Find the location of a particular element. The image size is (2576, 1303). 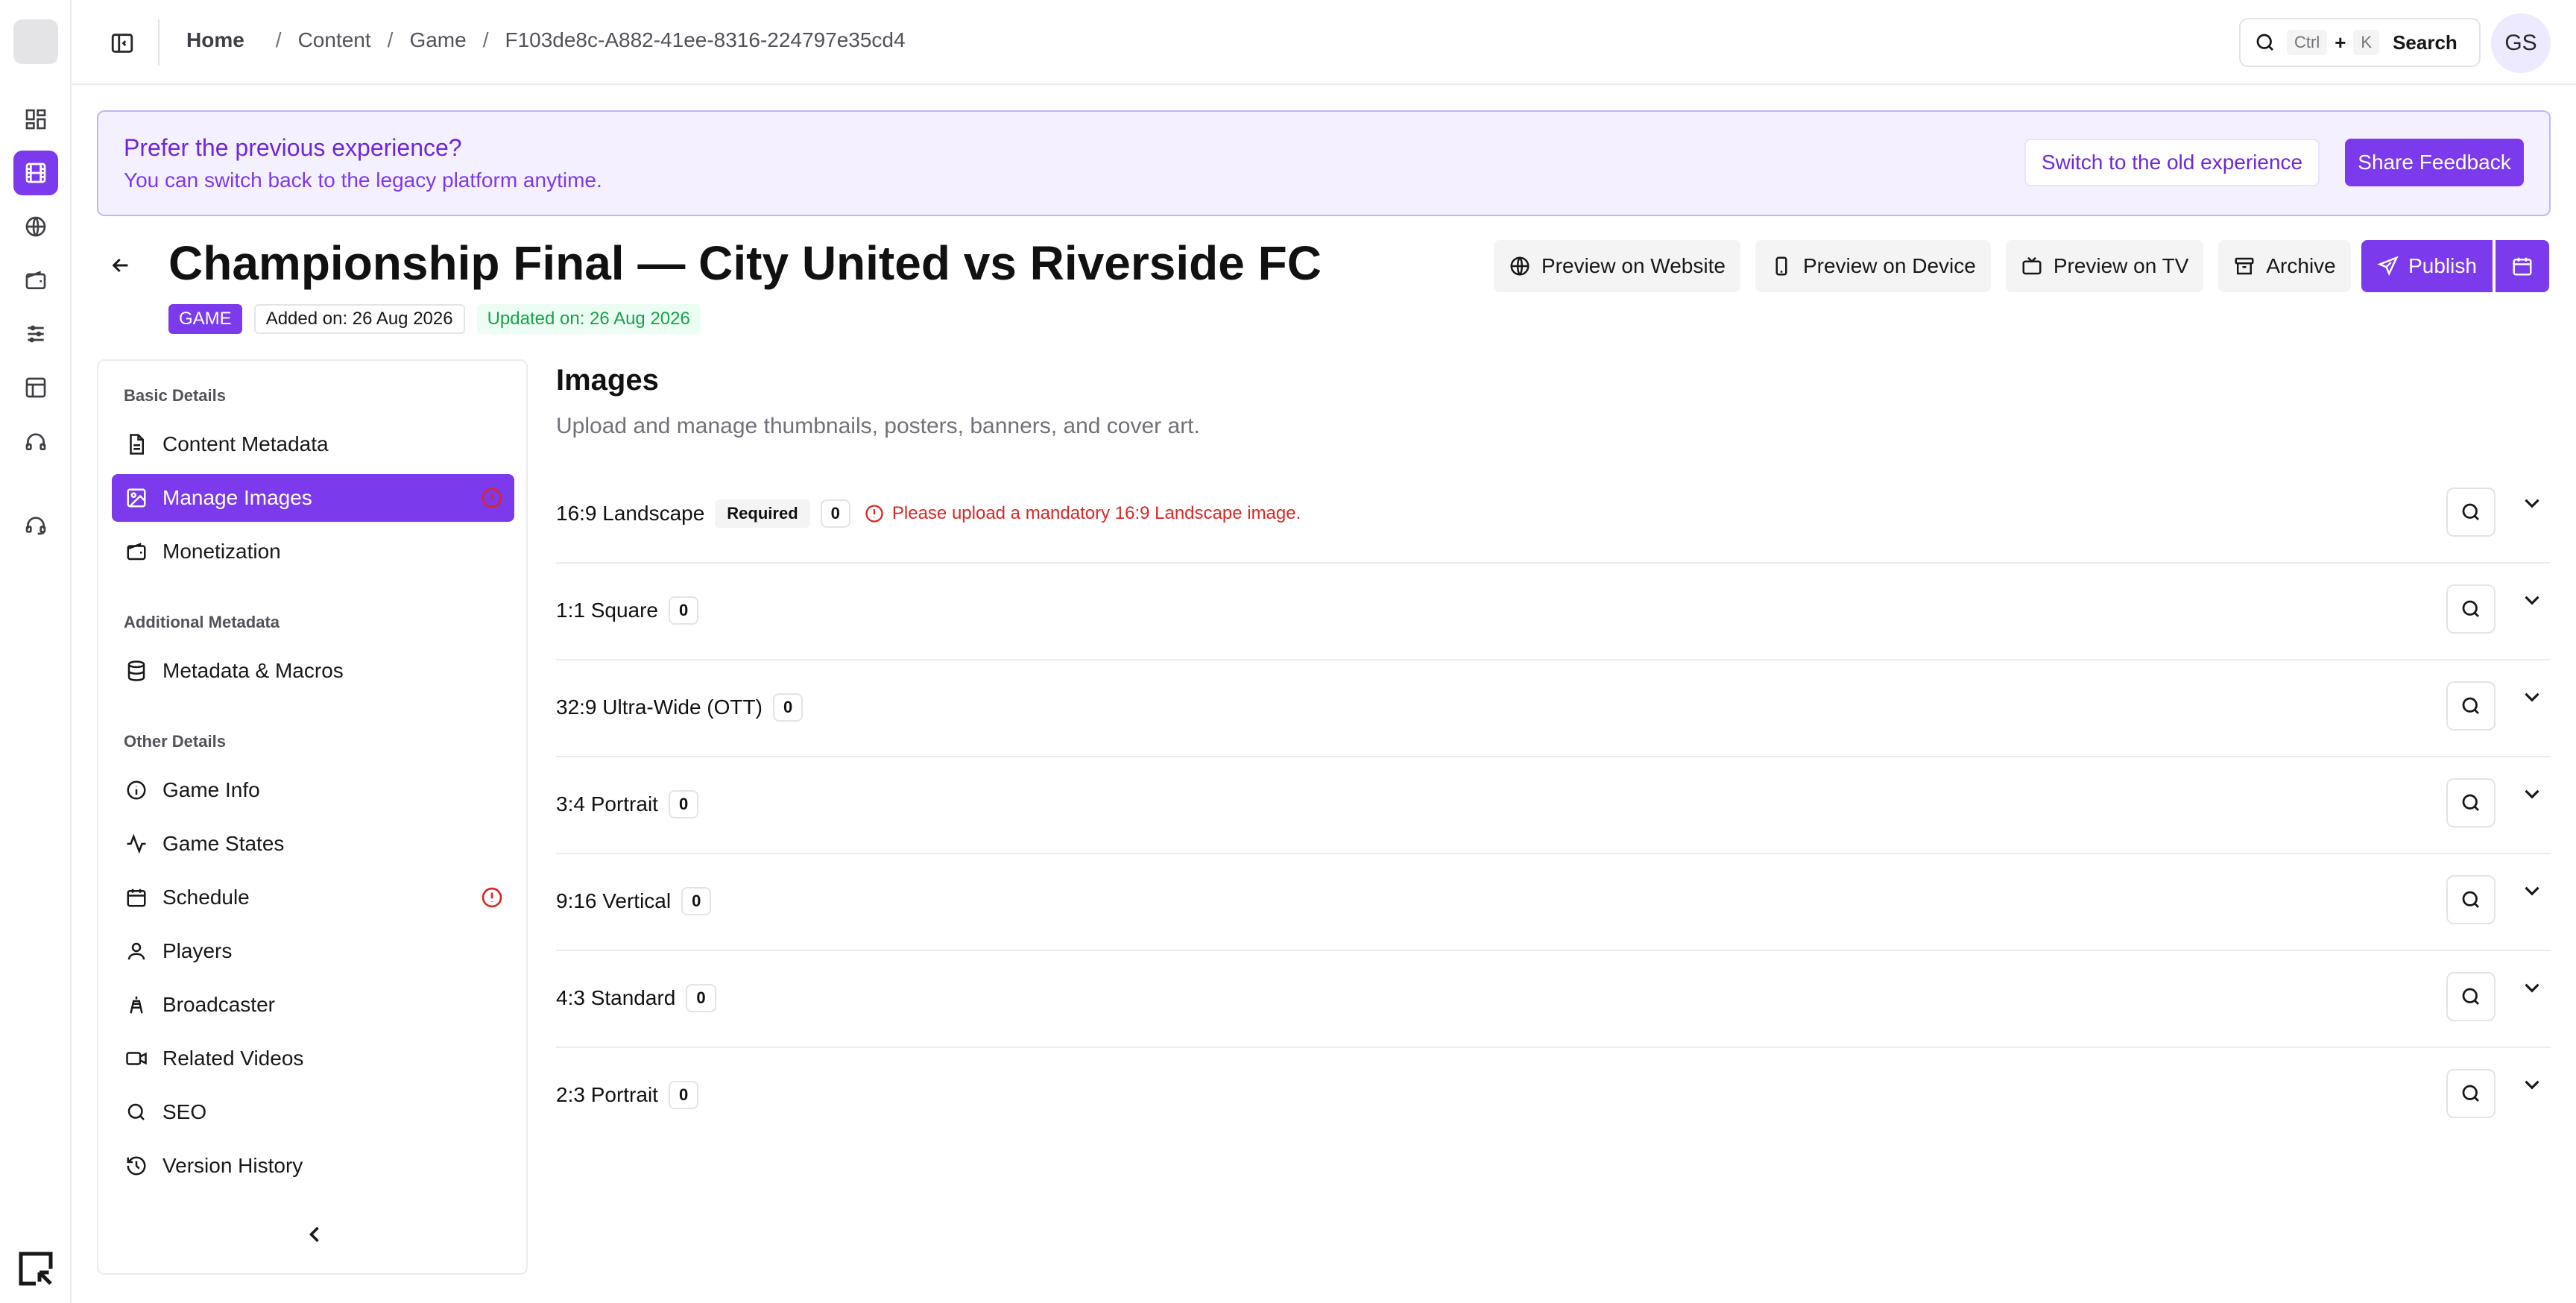

image-row-ultra-wide: 32:9 Ultra-Wide (OTT) 0 is located at coordinates (1553, 708).